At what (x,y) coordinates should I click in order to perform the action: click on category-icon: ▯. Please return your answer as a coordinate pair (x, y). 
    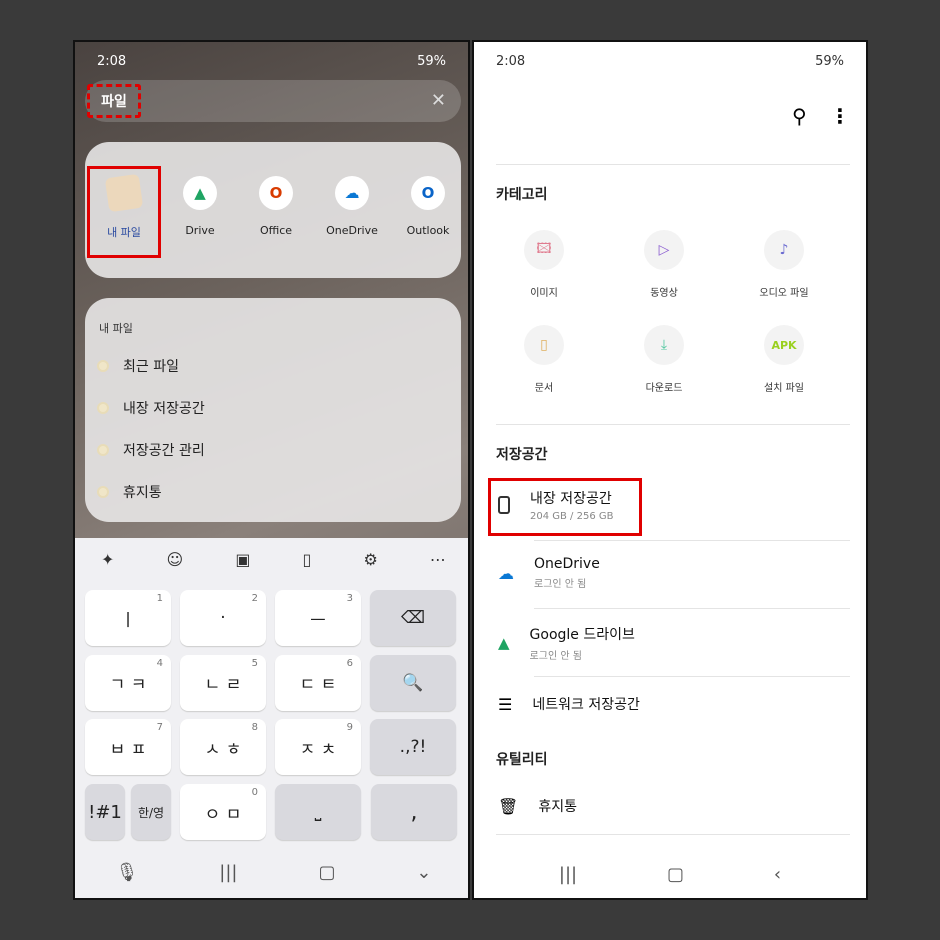
    Looking at the image, I should click on (544, 345).